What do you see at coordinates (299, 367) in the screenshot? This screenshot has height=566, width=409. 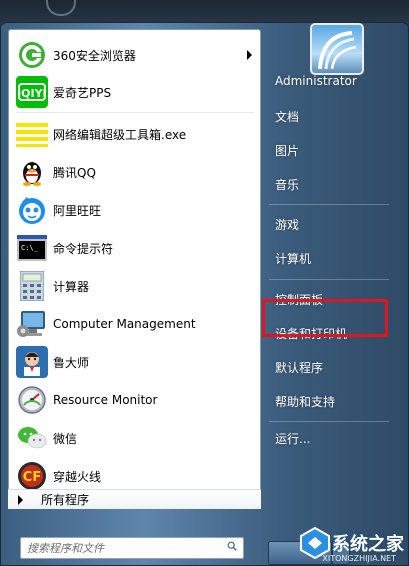 I see `menu-item-label: 默认程序` at bounding box center [299, 367].